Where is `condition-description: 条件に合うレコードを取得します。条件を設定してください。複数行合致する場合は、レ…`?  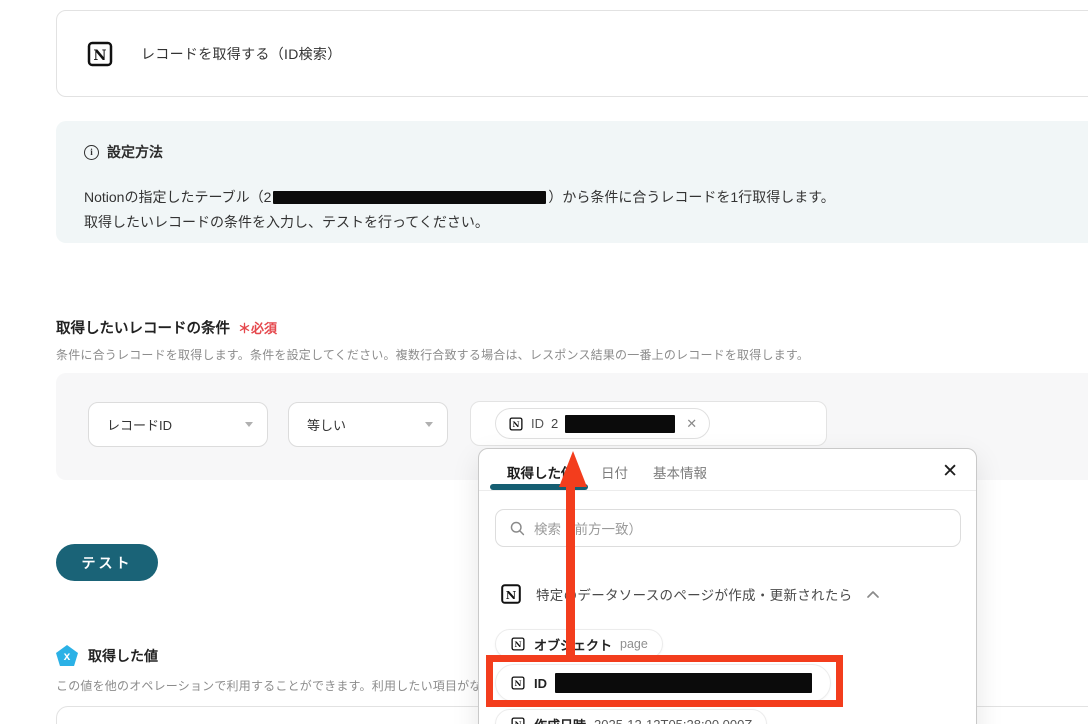 condition-description: 条件に合うレコードを取得します。条件を設定してください。複数行合致する場合は、レ… is located at coordinates (433, 355).